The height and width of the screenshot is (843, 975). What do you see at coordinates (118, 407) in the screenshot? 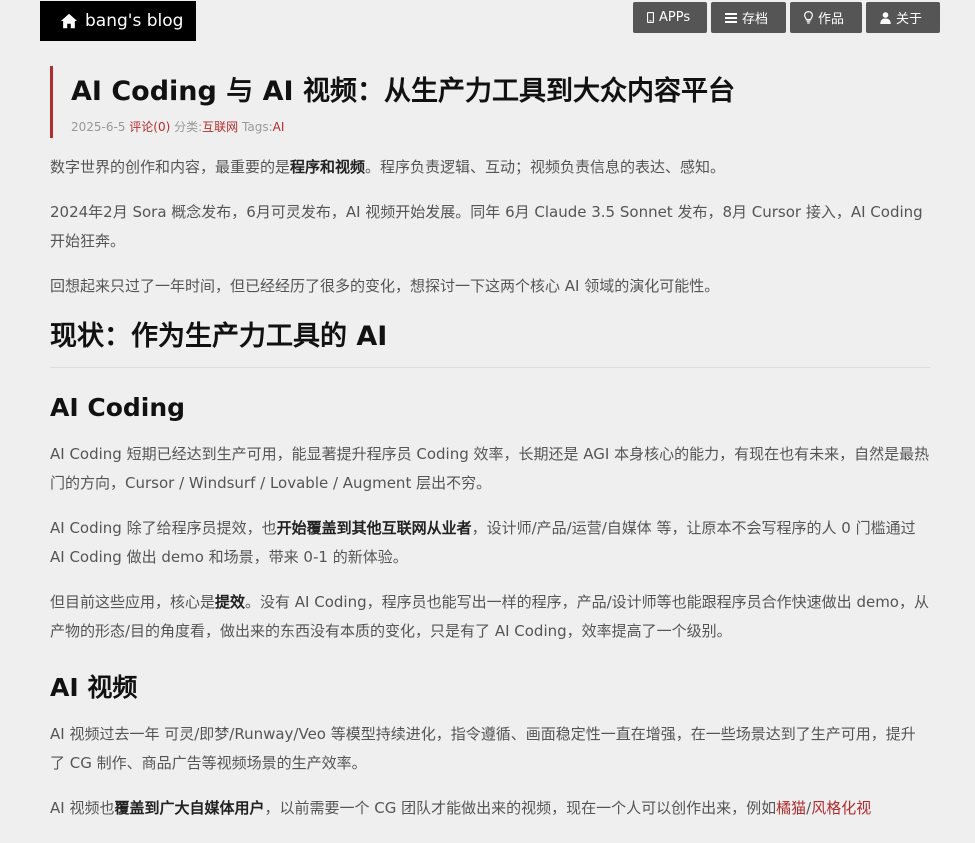
I see `subsection-heading-coding: AI Coding` at bounding box center [118, 407].